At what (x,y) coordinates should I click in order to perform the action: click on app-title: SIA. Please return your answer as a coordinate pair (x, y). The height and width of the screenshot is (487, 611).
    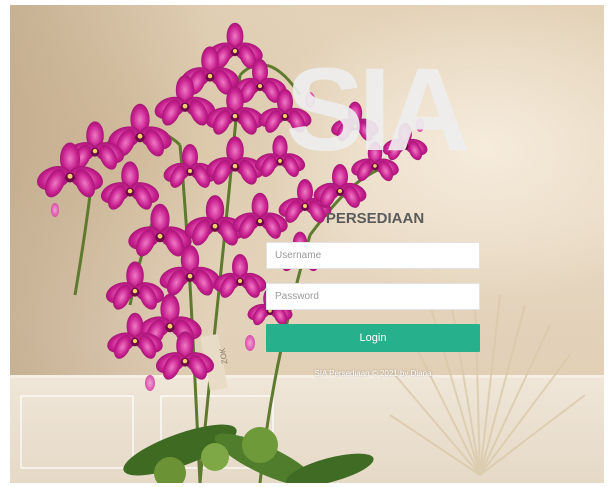
    Looking at the image, I should click on (378, 110).